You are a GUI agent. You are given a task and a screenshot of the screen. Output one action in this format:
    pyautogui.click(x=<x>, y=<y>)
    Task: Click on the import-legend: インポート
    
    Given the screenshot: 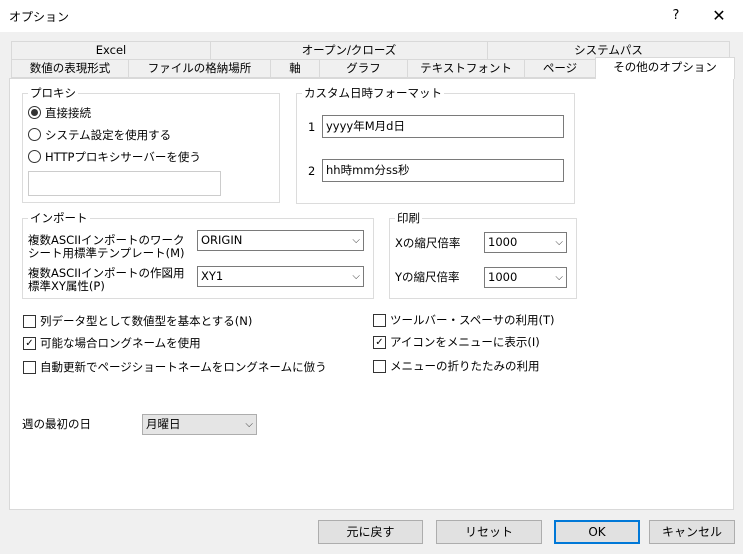 What is the action you would take?
    pyautogui.click(x=59, y=218)
    